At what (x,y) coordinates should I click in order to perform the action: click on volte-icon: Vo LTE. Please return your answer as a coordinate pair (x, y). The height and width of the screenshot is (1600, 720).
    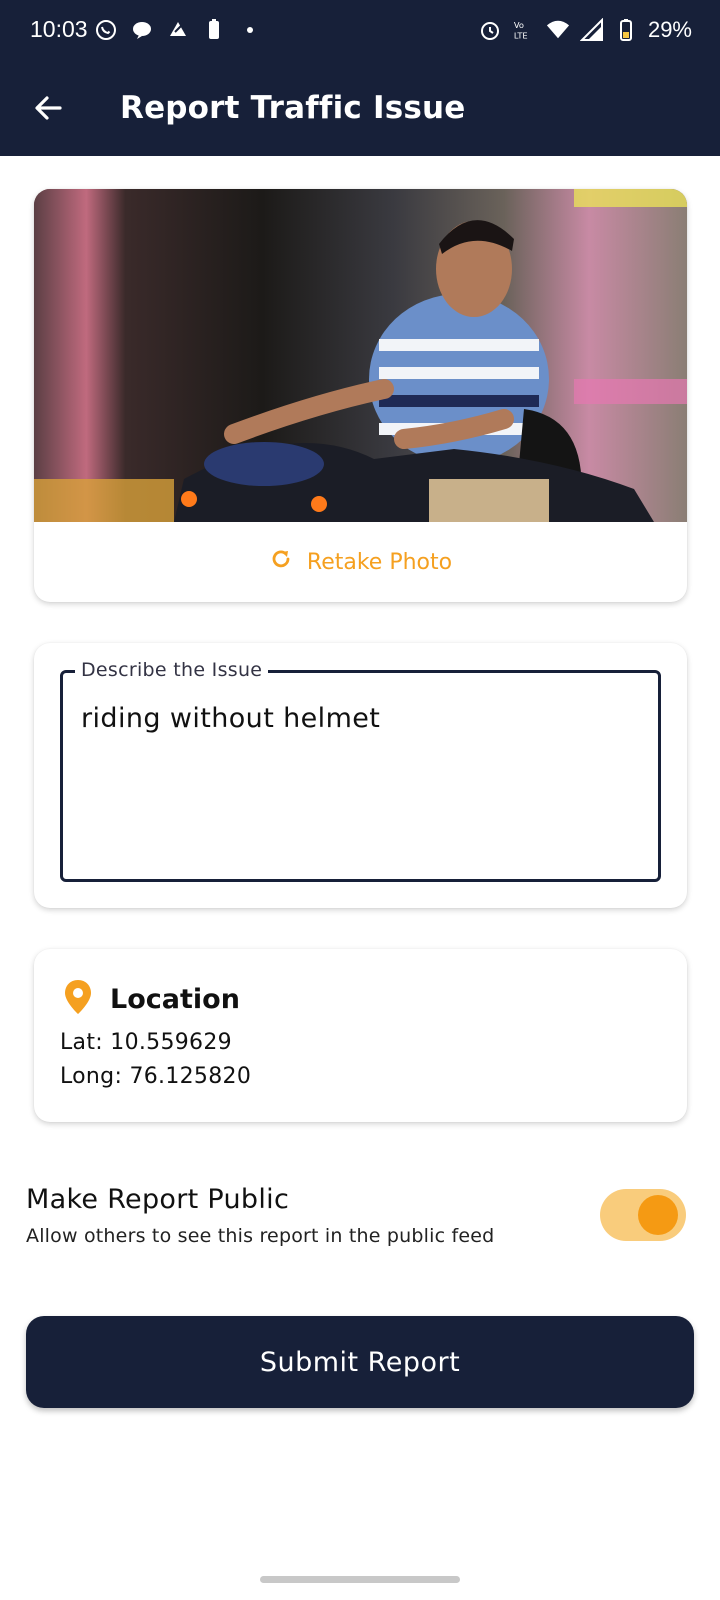
    Looking at the image, I should click on (524, 30).